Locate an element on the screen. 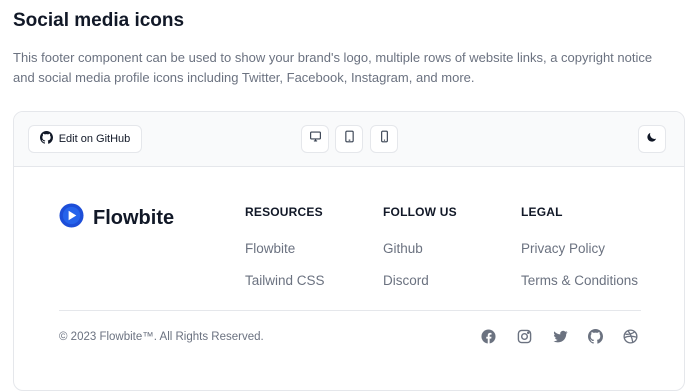  footer-column-resources: Resources Flowbite Tailwind CSS is located at coordinates (285, 246).